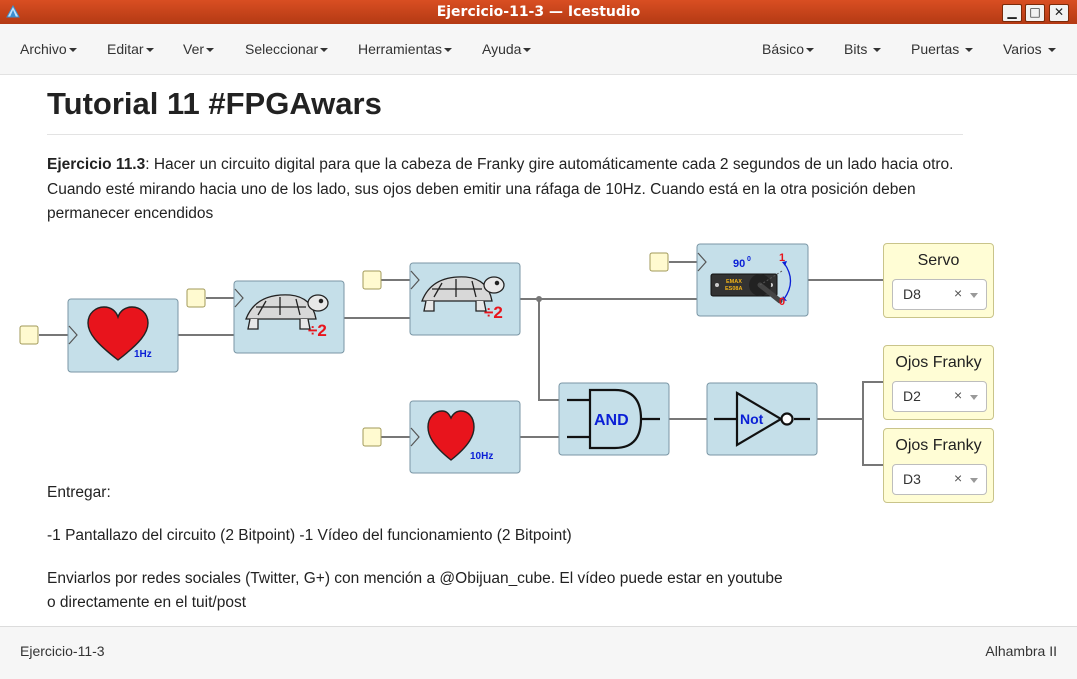 The width and height of the screenshot is (1077, 679). Describe the element at coordinates (43, 49) in the screenshot. I see `menu-archivo-label: Archivo` at that location.